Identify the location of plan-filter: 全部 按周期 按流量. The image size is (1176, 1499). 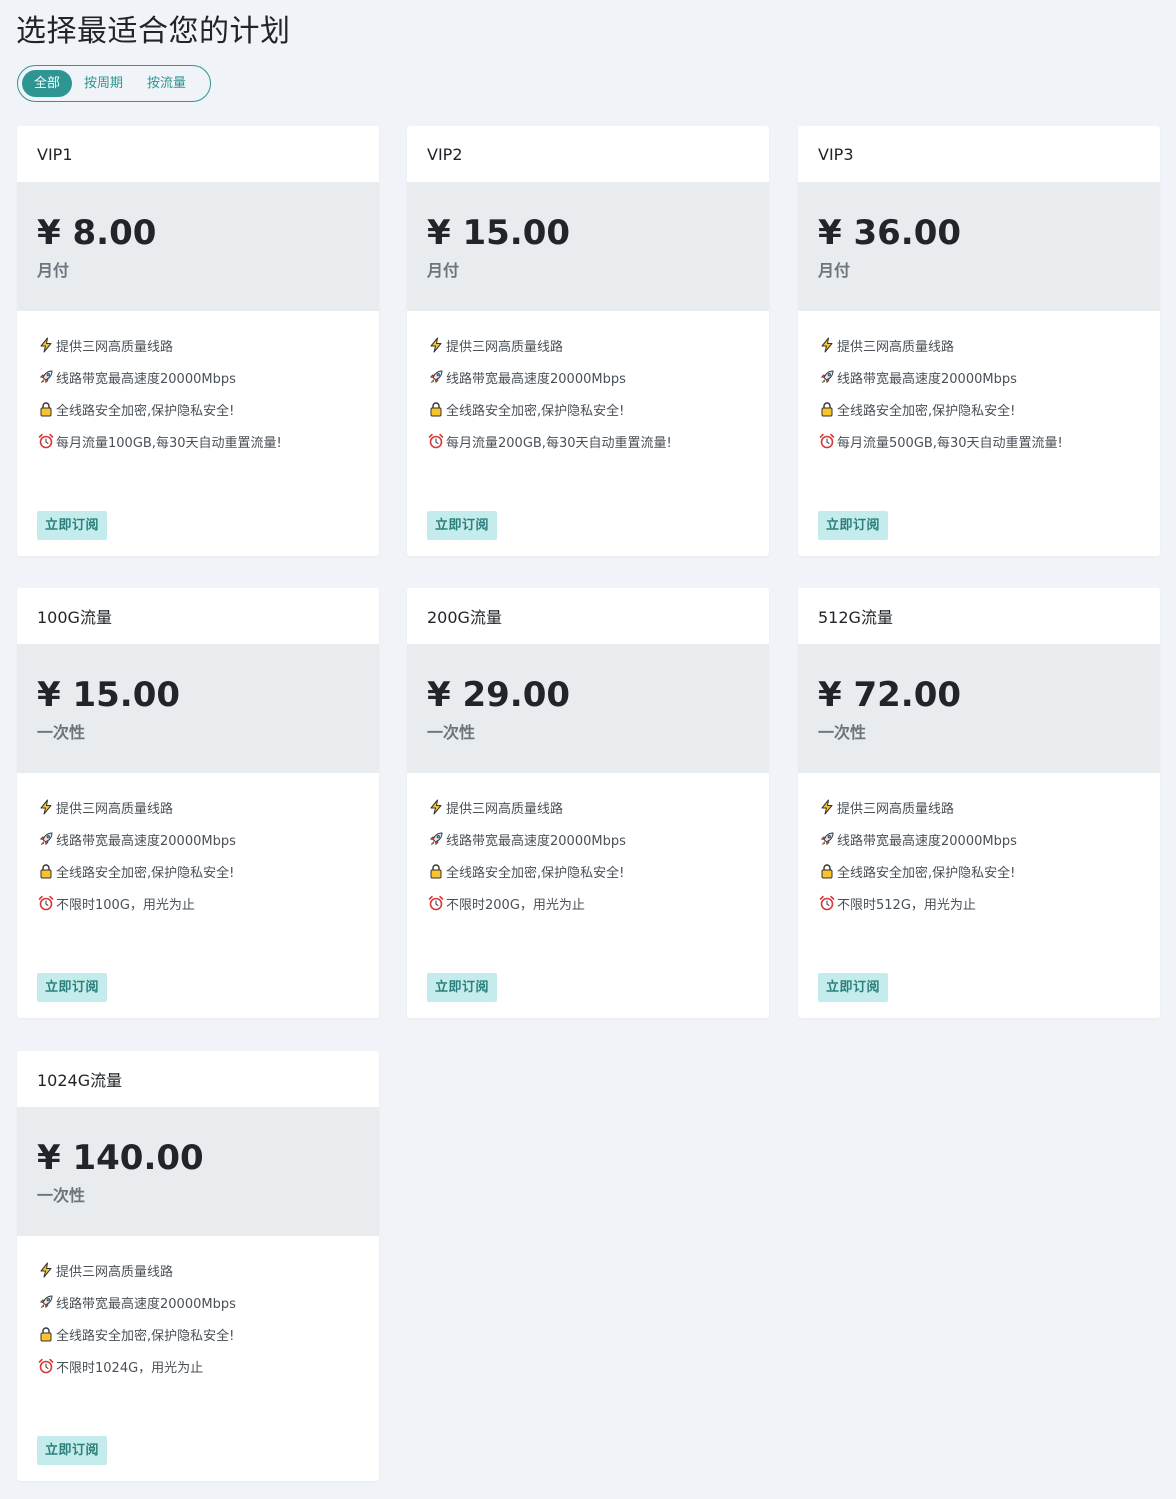
(114, 83).